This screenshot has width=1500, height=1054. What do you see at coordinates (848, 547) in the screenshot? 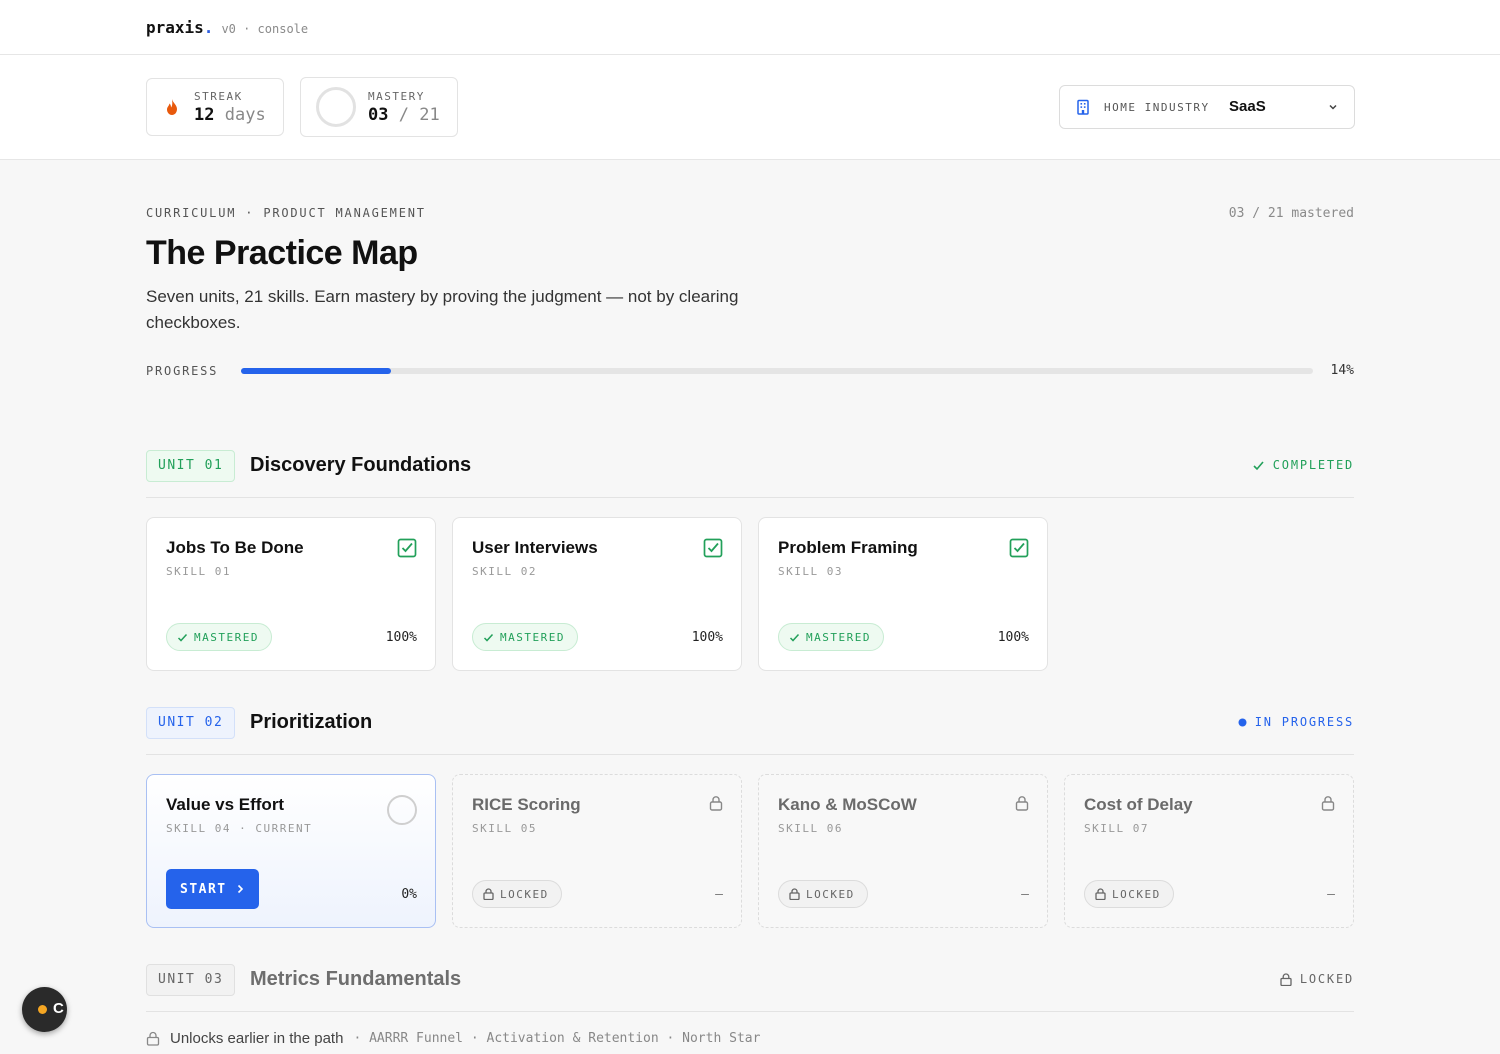
I see `skill-title: Problem Framing` at bounding box center [848, 547].